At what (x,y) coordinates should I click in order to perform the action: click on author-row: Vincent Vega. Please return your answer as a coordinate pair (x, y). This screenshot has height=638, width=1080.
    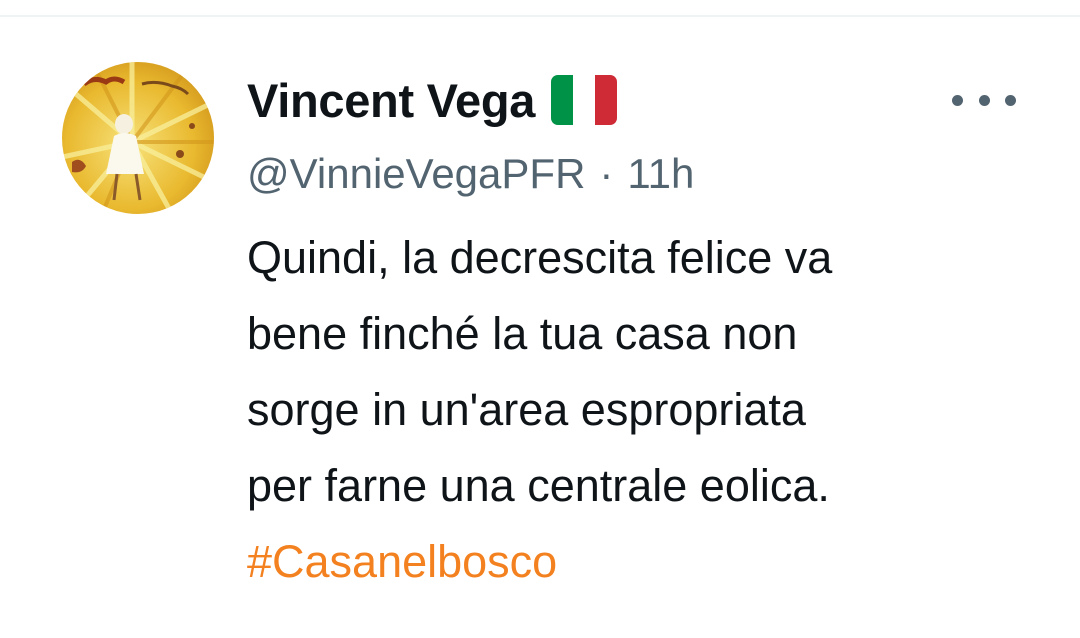
    Looking at the image, I should click on (637, 100).